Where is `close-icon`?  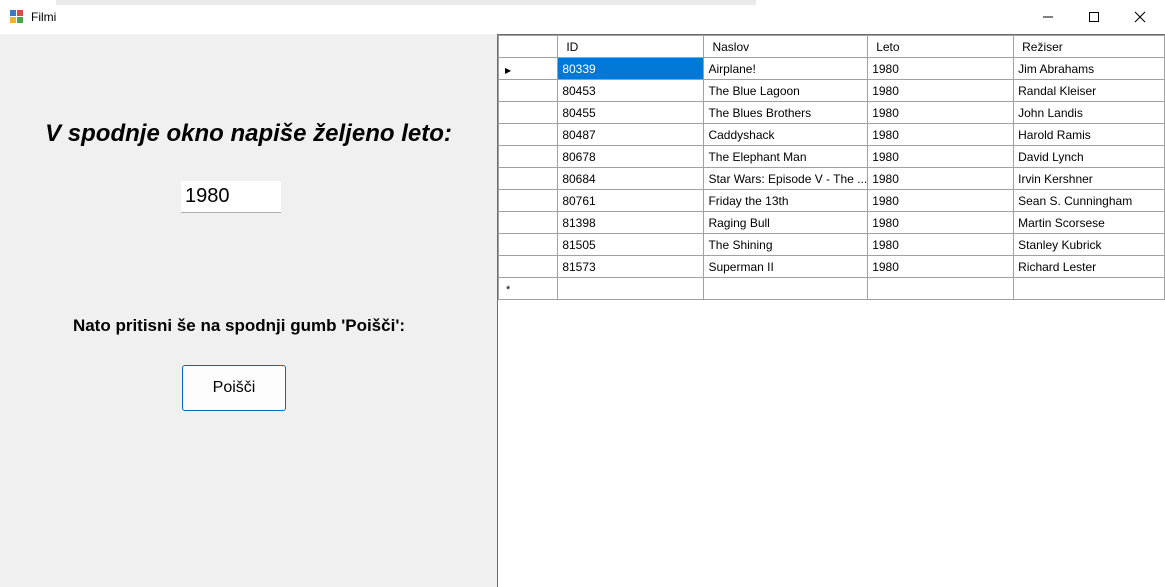 close-icon is located at coordinates (1140, 17).